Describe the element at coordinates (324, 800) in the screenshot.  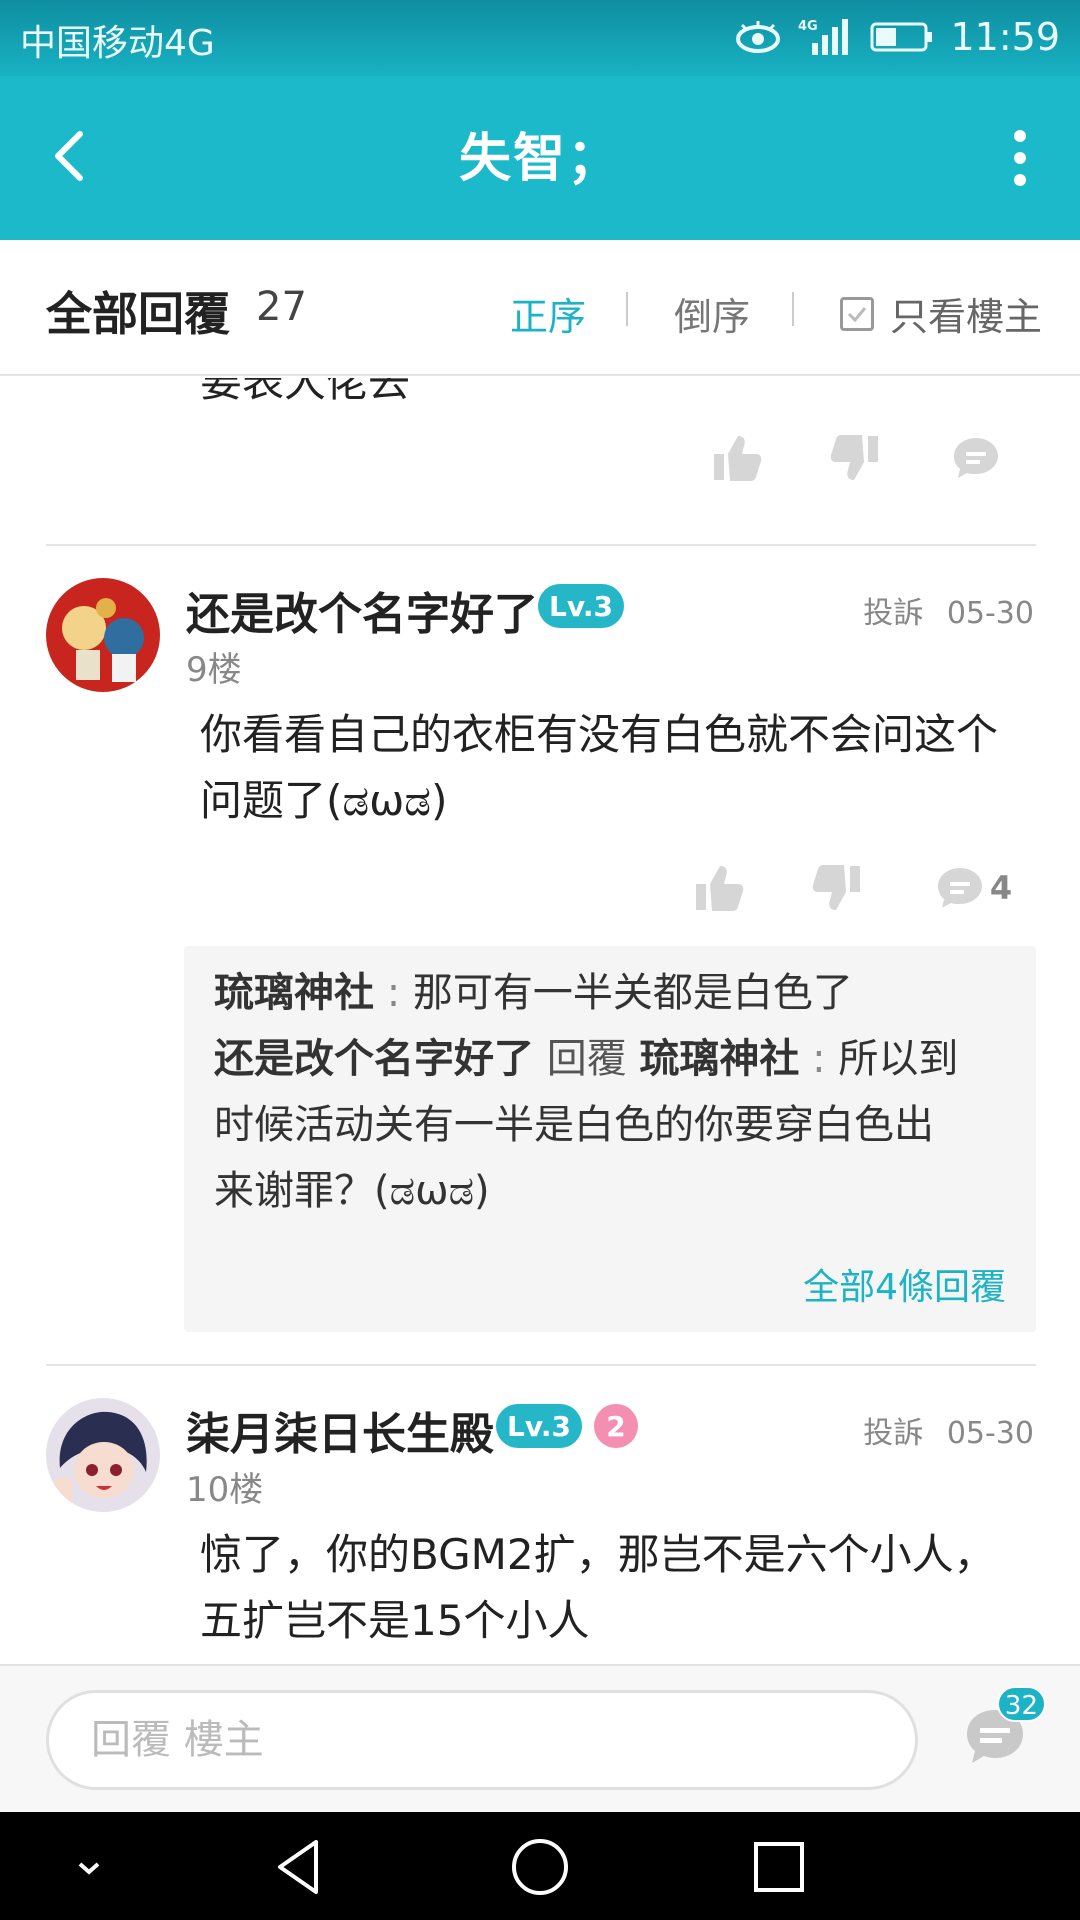
I see `post-content-line: 问题了(ಡωಡ)` at that location.